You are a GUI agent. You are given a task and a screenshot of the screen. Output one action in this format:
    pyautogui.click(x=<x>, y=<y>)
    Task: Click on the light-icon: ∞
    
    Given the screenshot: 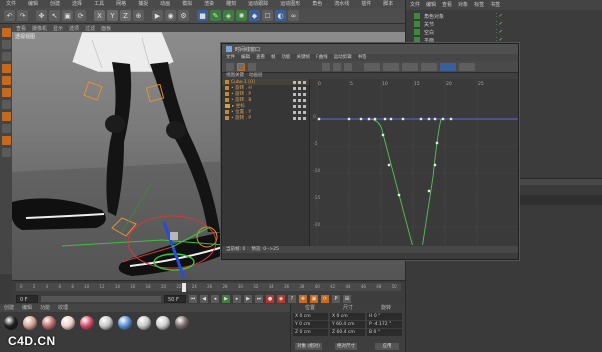 What is the action you would take?
    pyautogui.click(x=293, y=15)
    